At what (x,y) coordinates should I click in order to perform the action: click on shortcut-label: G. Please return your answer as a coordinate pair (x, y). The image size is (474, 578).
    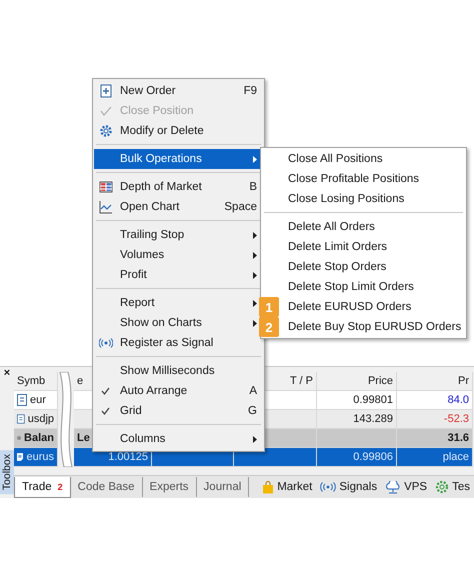
    Looking at the image, I should click on (252, 411).